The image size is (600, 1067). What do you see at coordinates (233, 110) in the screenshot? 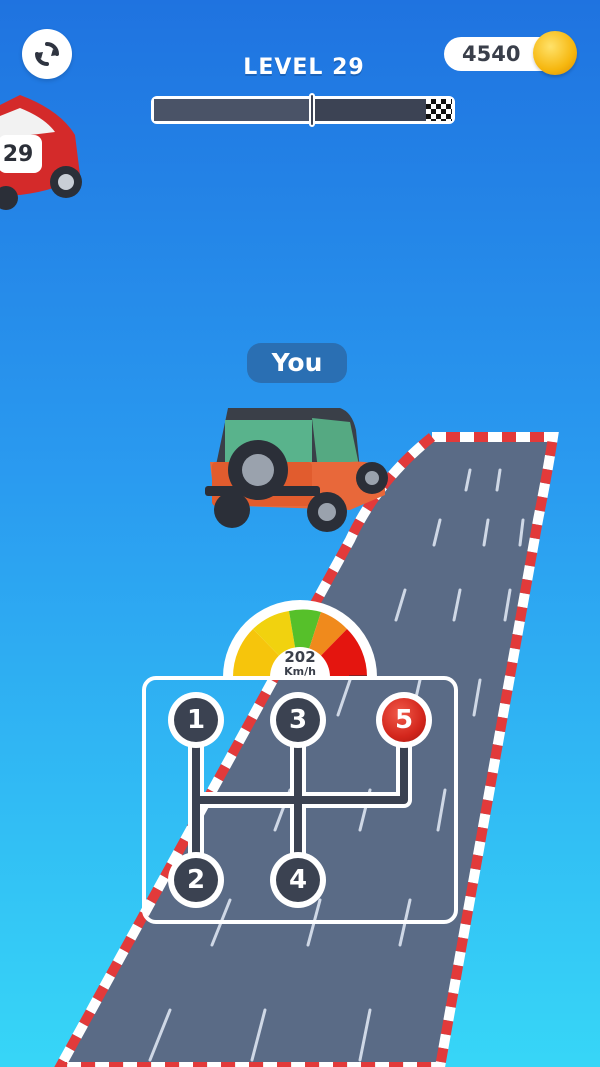
I see `progress-fill` at bounding box center [233, 110].